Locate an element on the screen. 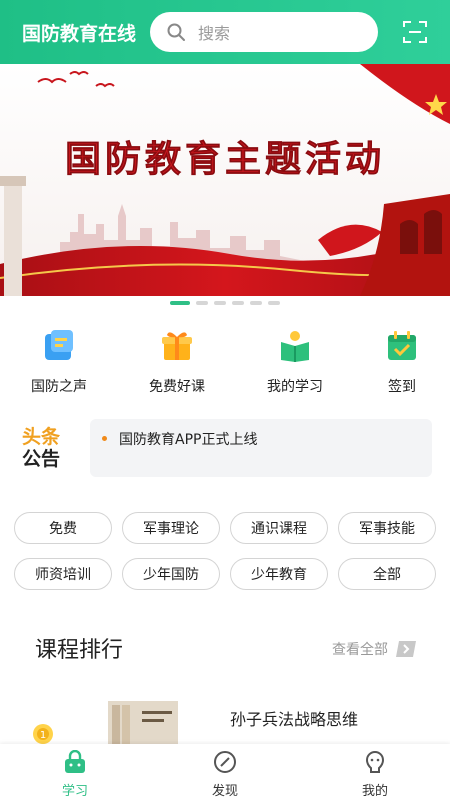  compass-icon is located at coordinates (225, 762).